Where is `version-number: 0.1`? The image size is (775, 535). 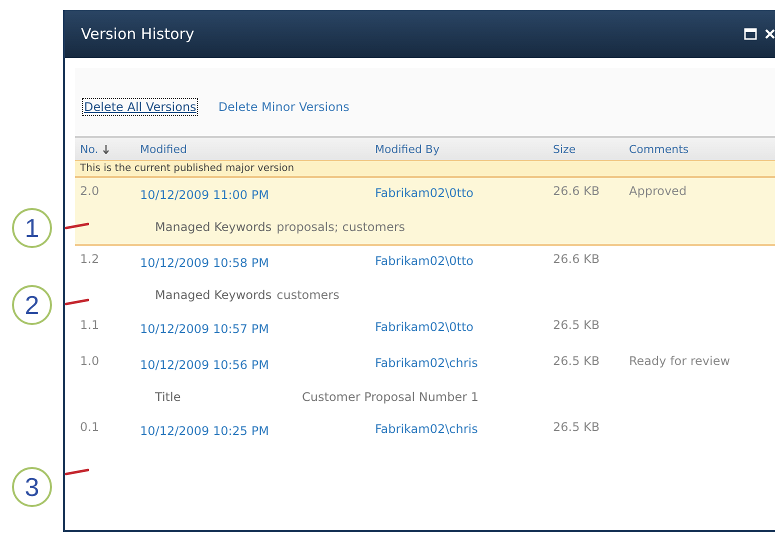 version-number: 0.1 is located at coordinates (90, 427).